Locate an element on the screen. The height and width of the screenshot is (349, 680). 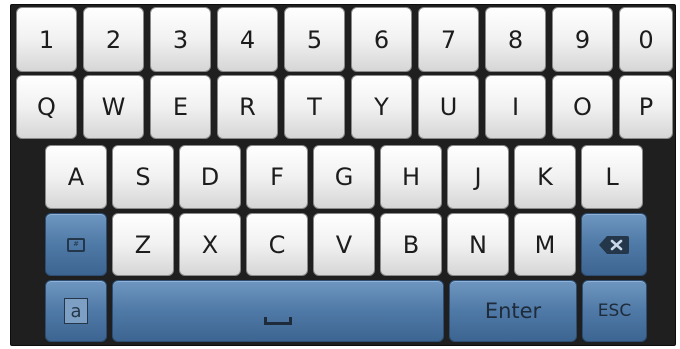
key-d: D is located at coordinates (210, 177).